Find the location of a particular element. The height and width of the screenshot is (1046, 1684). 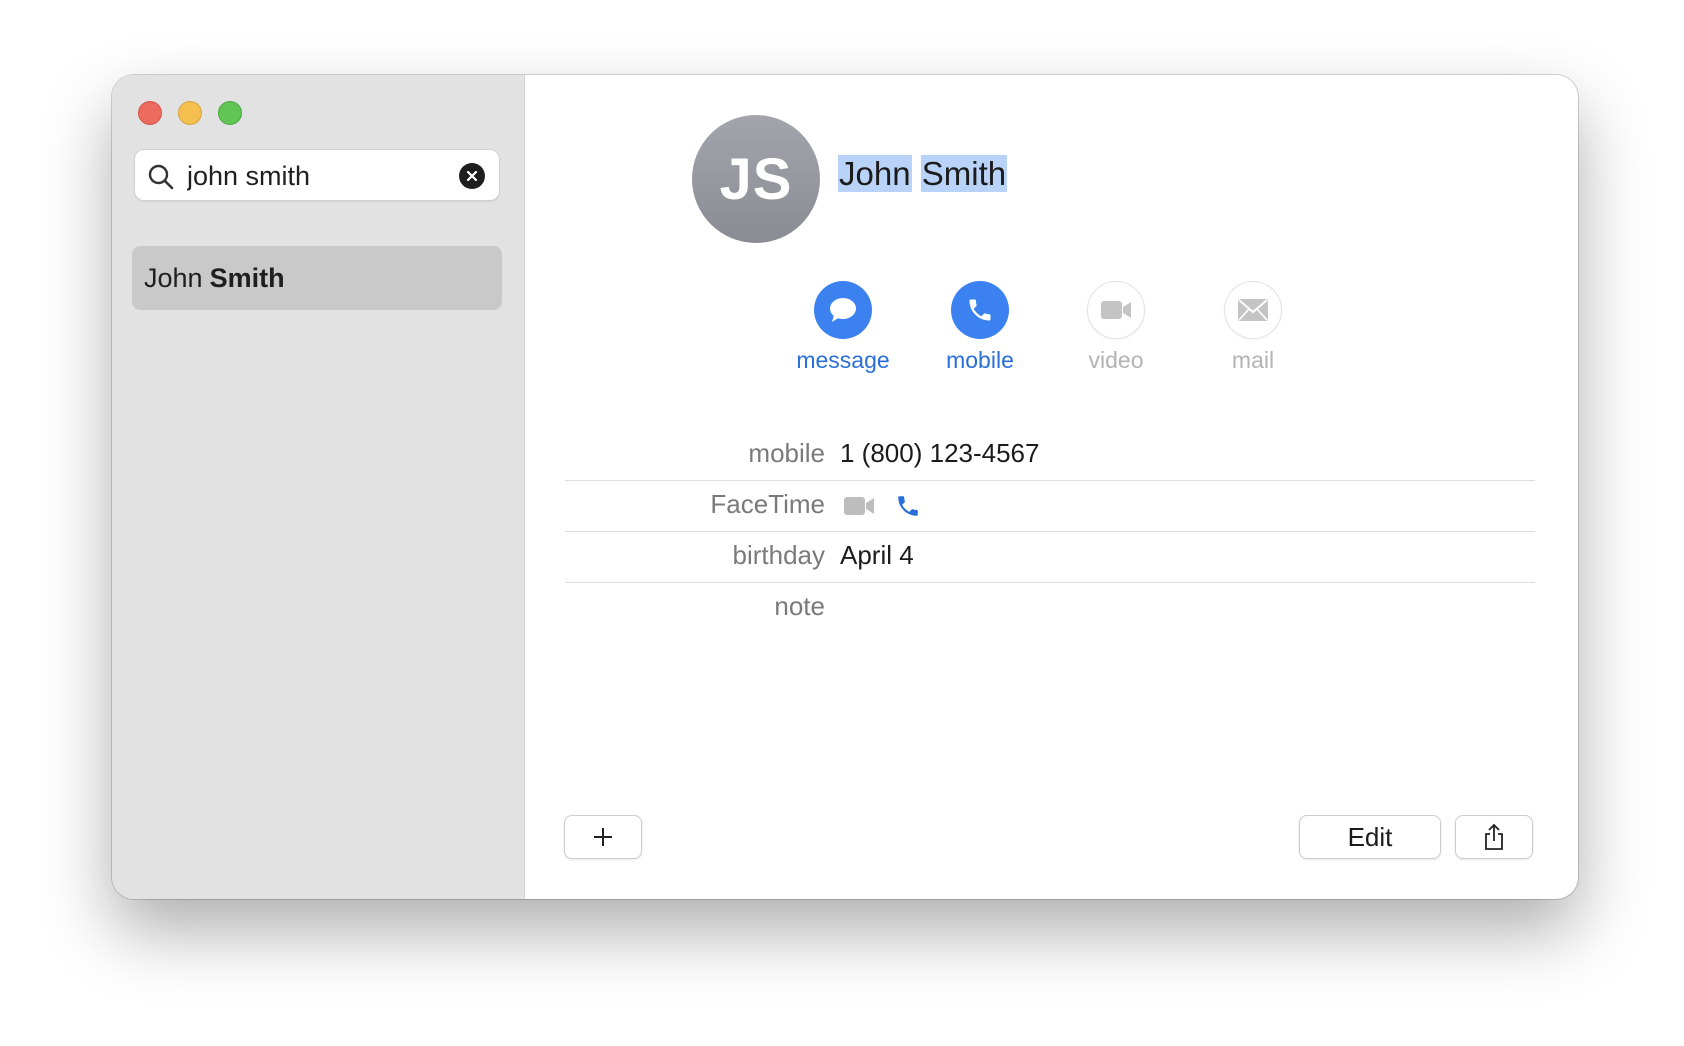

action-label: mobile is located at coordinates (980, 360).